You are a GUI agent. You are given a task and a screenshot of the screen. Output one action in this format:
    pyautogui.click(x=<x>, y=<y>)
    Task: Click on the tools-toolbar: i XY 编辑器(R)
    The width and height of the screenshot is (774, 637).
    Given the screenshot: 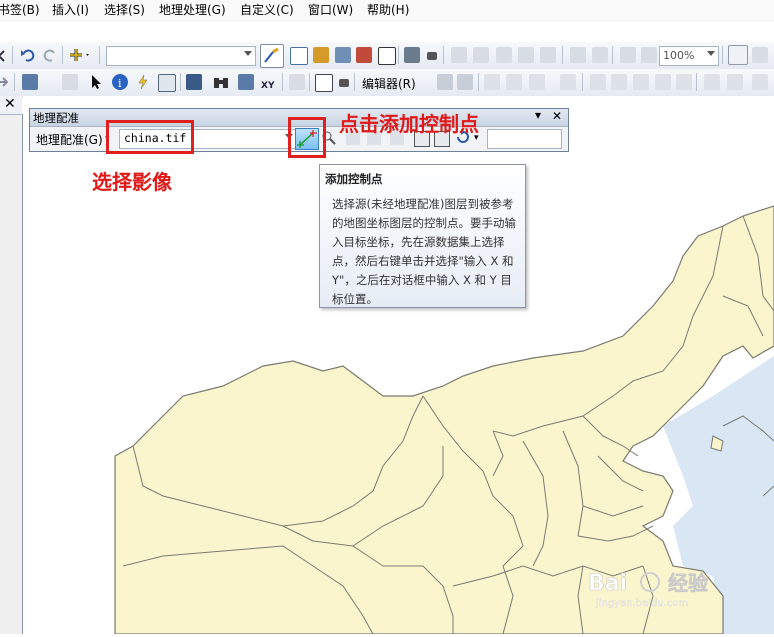 What is the action you would take?
    pyautogui.click(x=387, y=83)
    